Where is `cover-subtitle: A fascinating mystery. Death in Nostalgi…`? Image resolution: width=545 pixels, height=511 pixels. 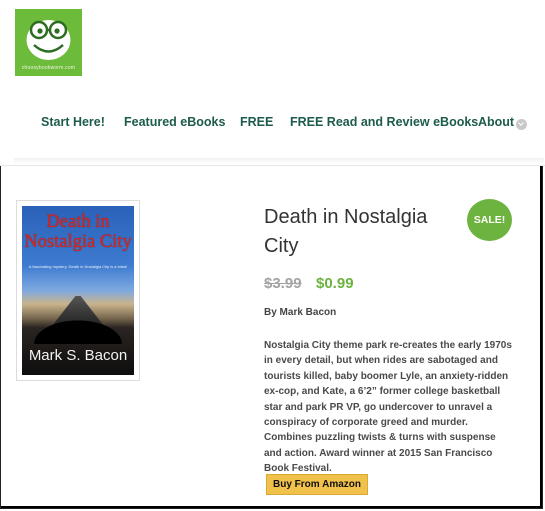
cover-subtitle: A fascinating mystery. Death in Nostalgi… is located at coordinates (78, 266).